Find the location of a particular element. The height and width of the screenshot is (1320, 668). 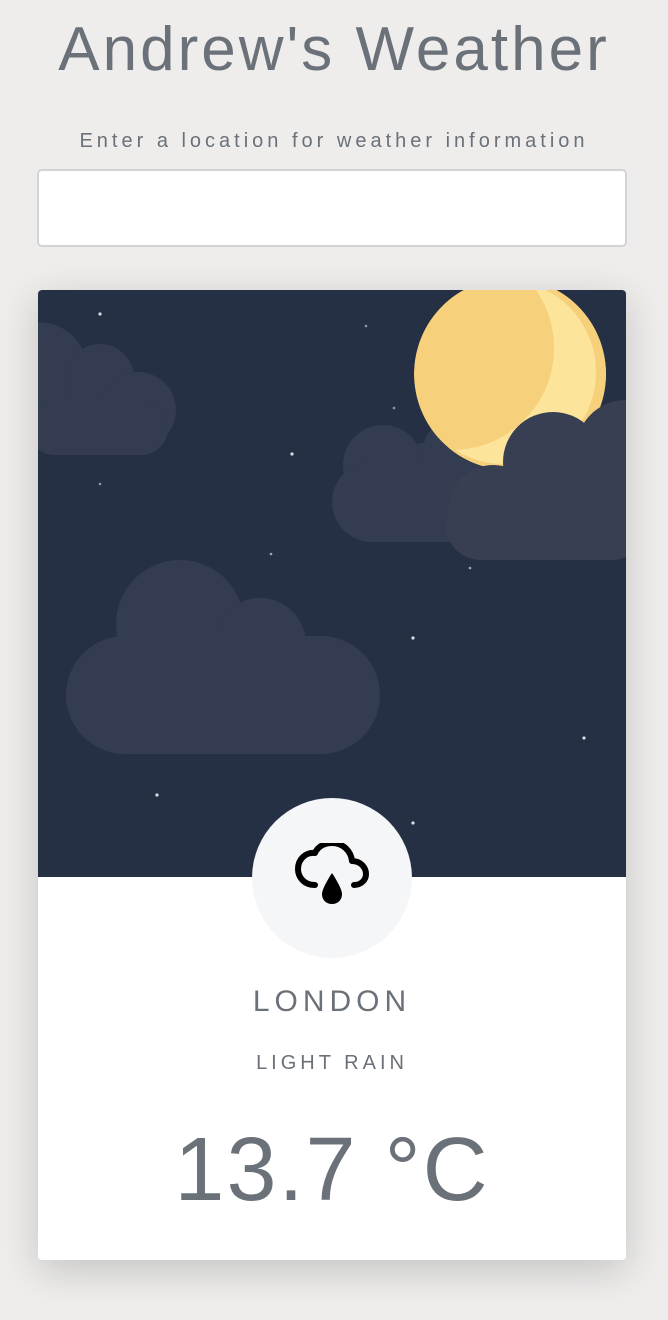

page-title: Andrew's Weather is located at coordinates (334, 49).